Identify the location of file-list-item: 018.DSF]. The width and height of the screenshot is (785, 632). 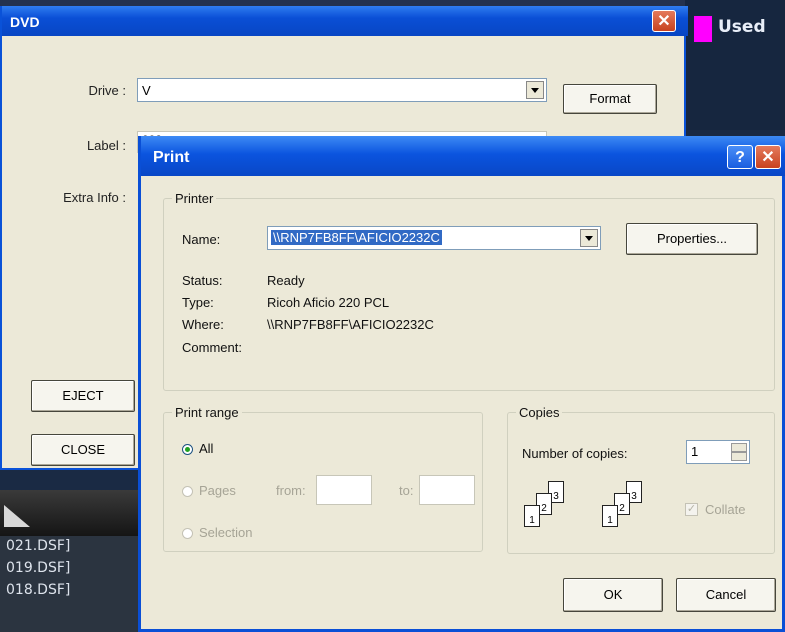
(38, 590).